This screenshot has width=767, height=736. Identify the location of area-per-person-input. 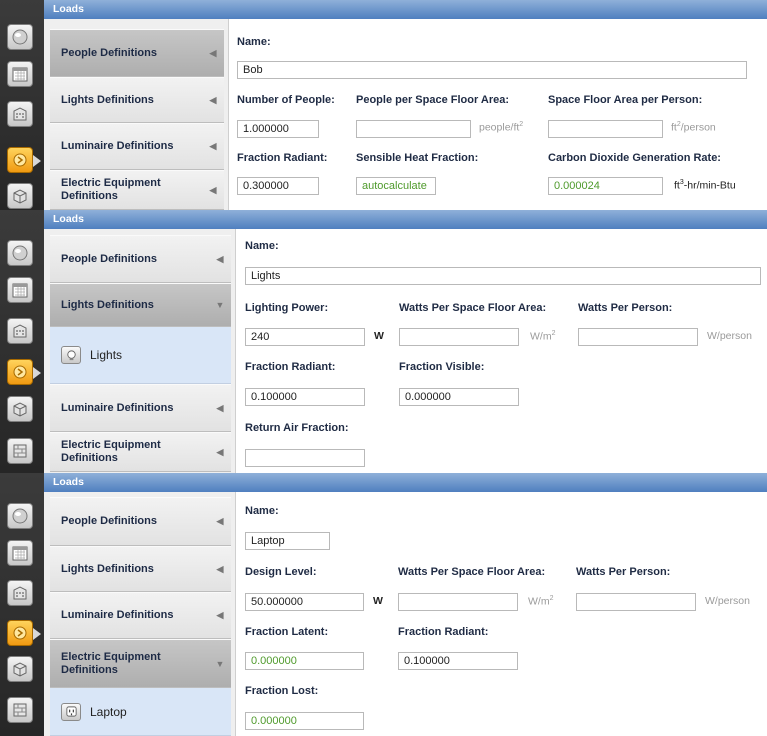
(605, 129).